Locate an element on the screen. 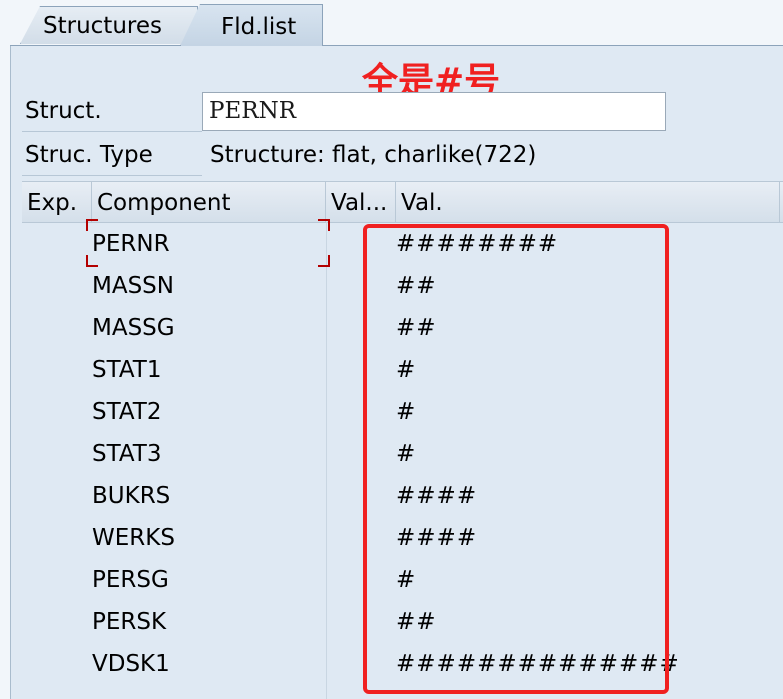 This screenshot has height=699, width=783. table-row: WERKS #### is located at coordinates (402, 538).